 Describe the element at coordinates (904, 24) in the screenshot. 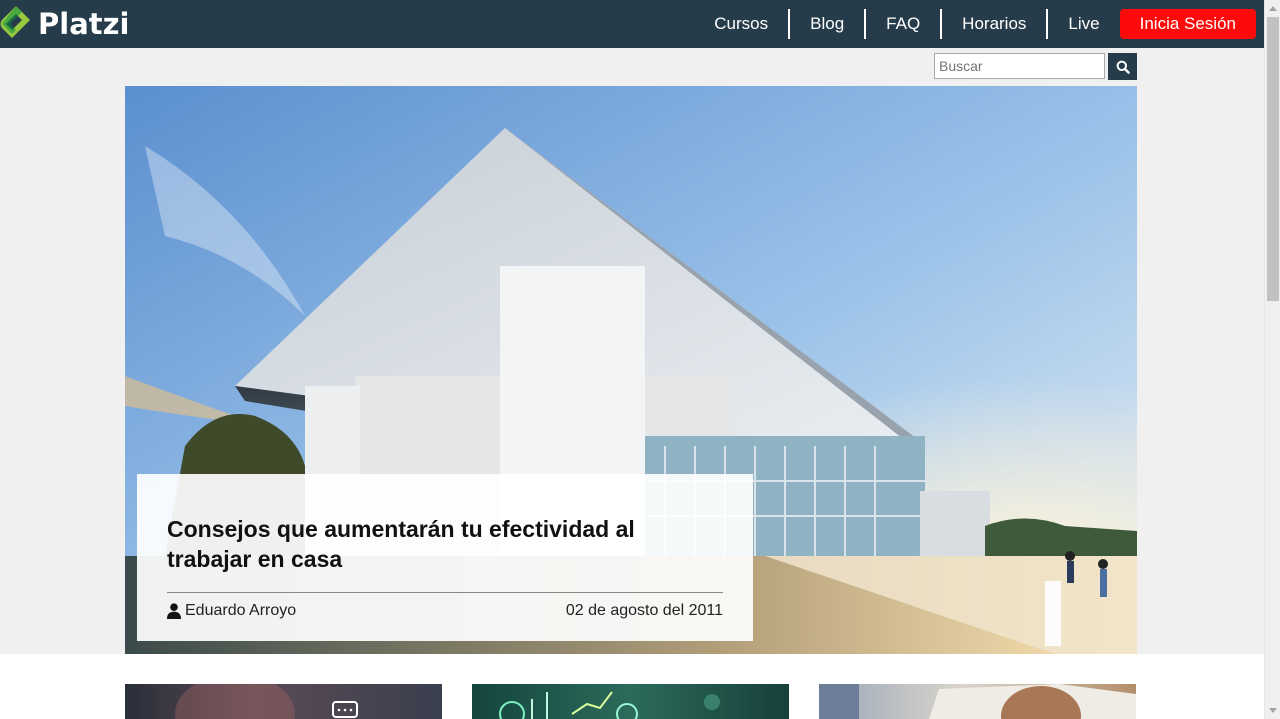

I see `nav-faq: FAQ` at that location.